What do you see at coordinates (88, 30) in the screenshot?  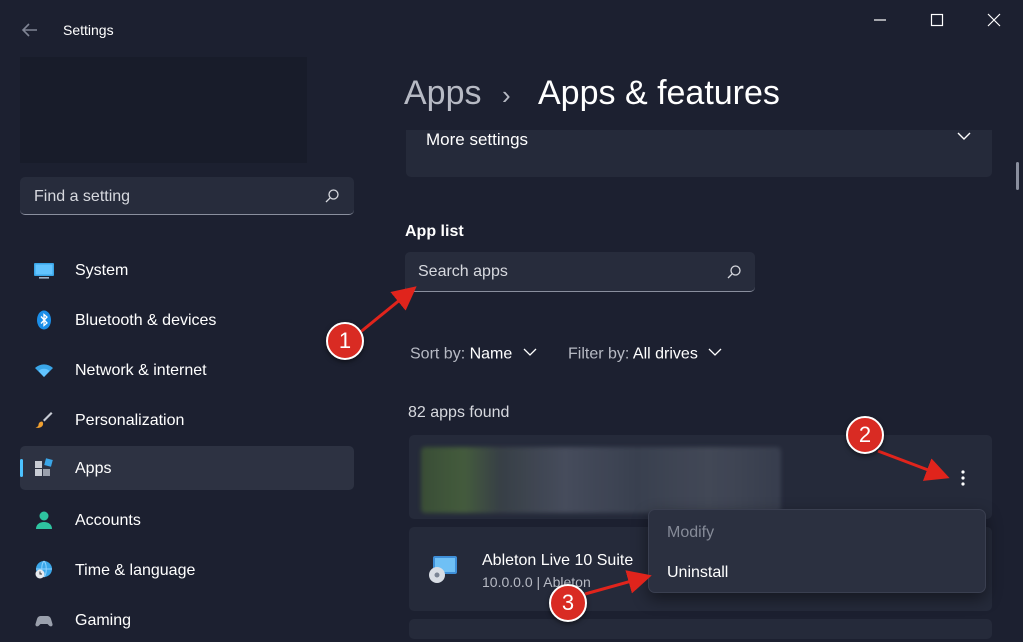 I see `window-title: Settings` at bounding box center [88, 30].